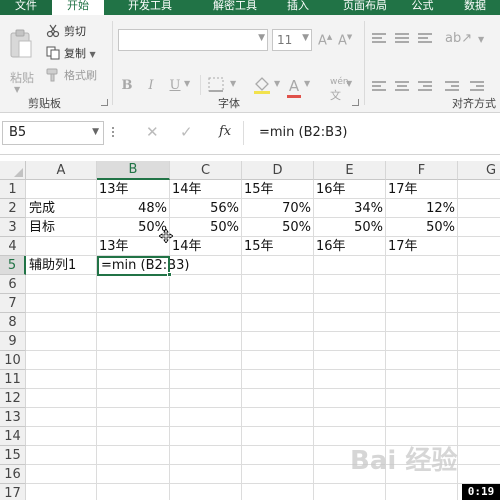  Describe the element at coordinates (277, 189) in the screenshot. I see `cell-d1: 15年` at that location.